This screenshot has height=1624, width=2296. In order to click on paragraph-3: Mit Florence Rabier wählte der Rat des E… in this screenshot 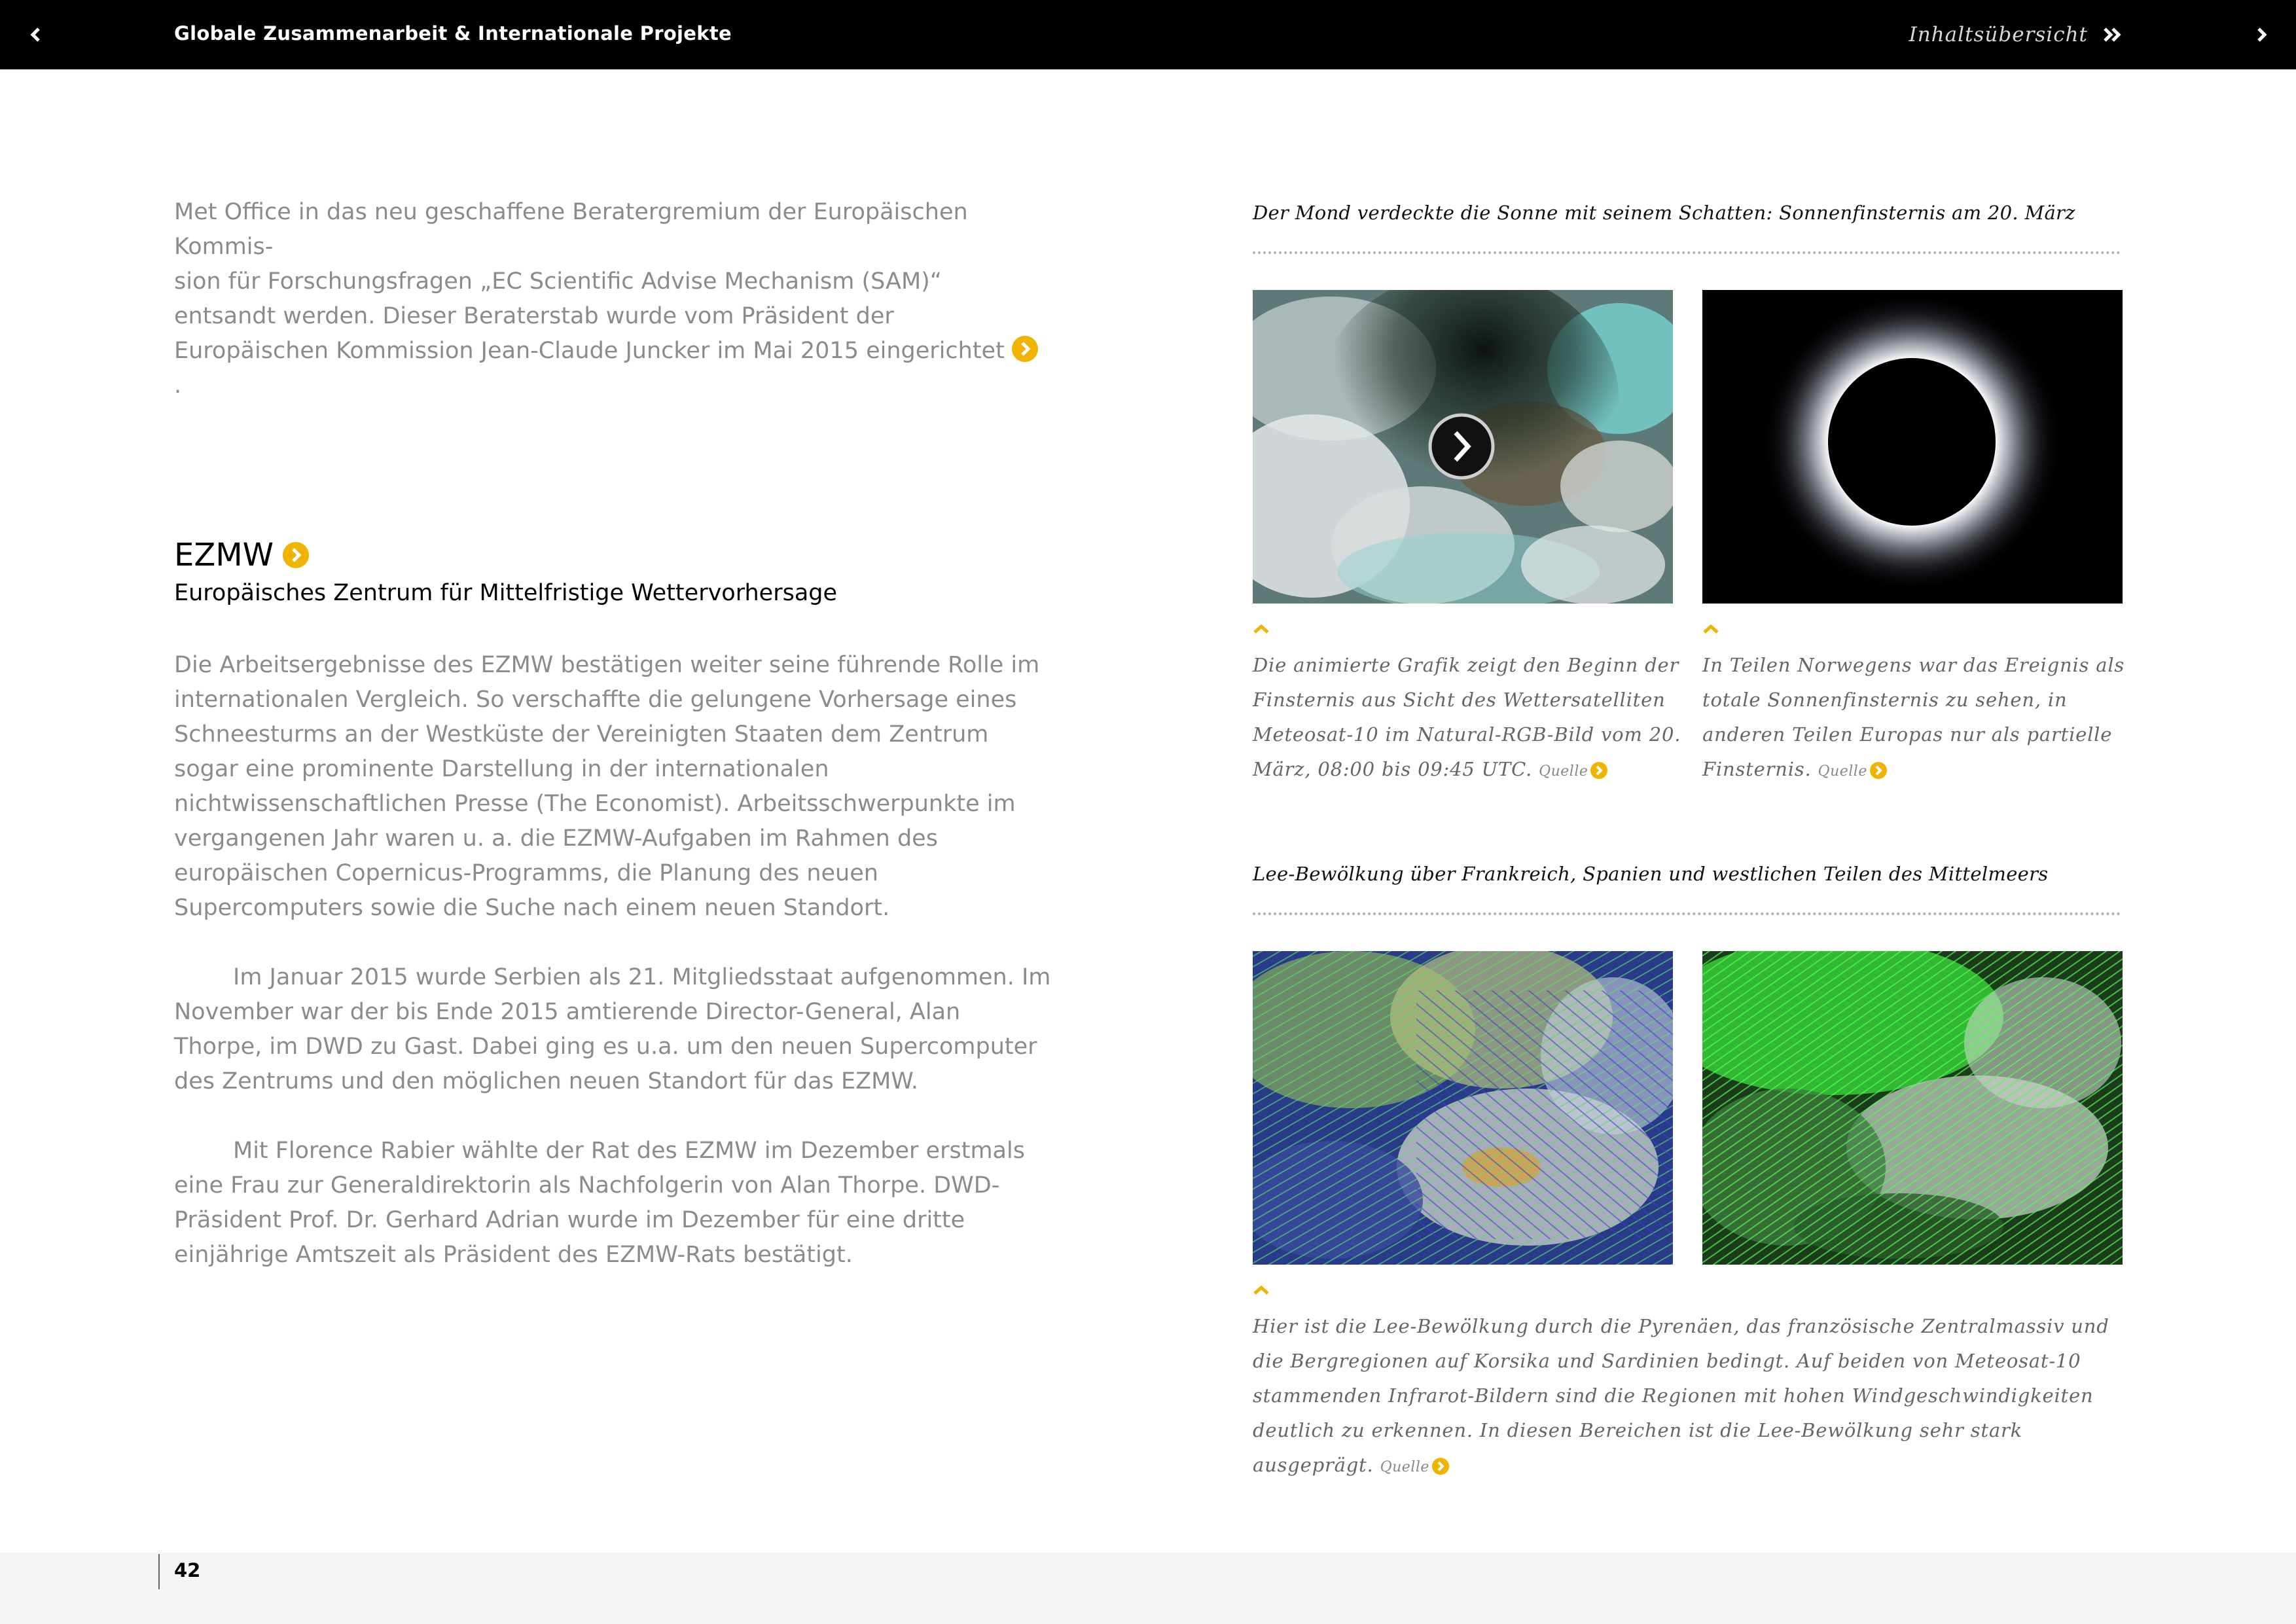, I will do `click(599, 1203)`.